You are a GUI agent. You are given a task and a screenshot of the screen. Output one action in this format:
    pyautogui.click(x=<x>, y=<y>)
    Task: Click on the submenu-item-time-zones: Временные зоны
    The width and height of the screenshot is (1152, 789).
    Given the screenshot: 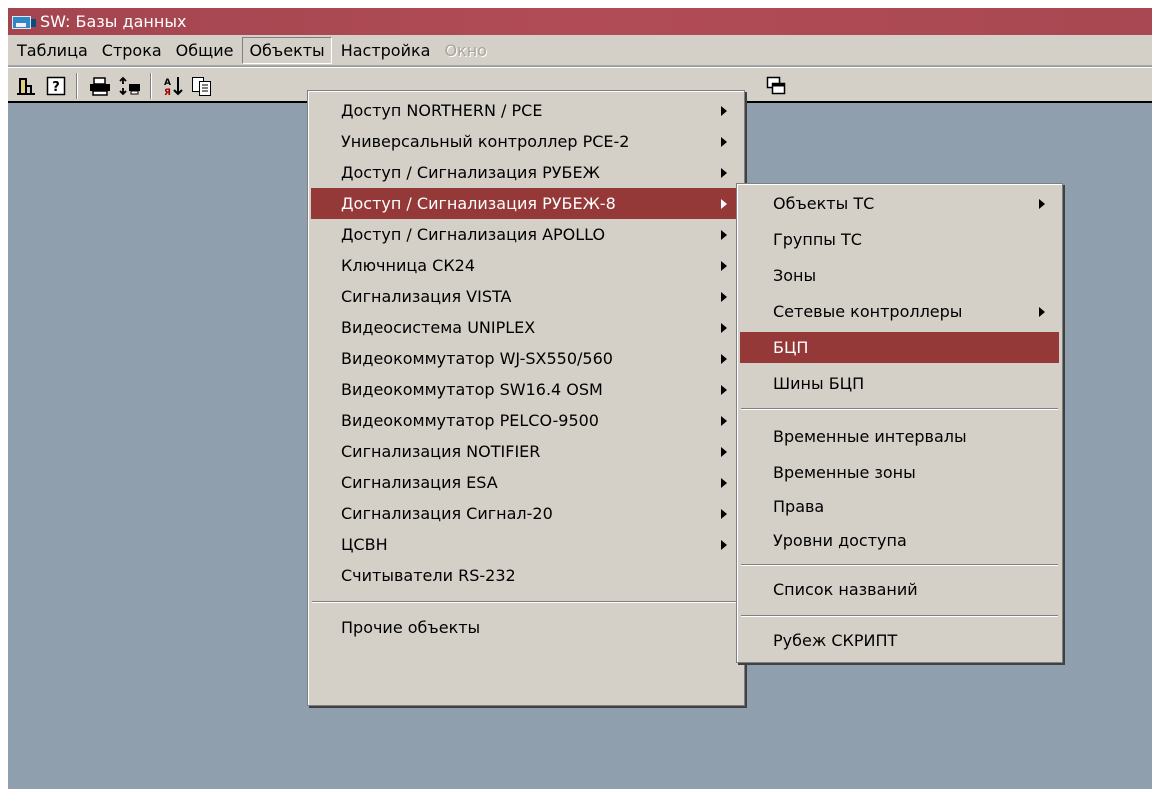 What is the action you would take?
    pyautogui.click(x=899, y=472)
    